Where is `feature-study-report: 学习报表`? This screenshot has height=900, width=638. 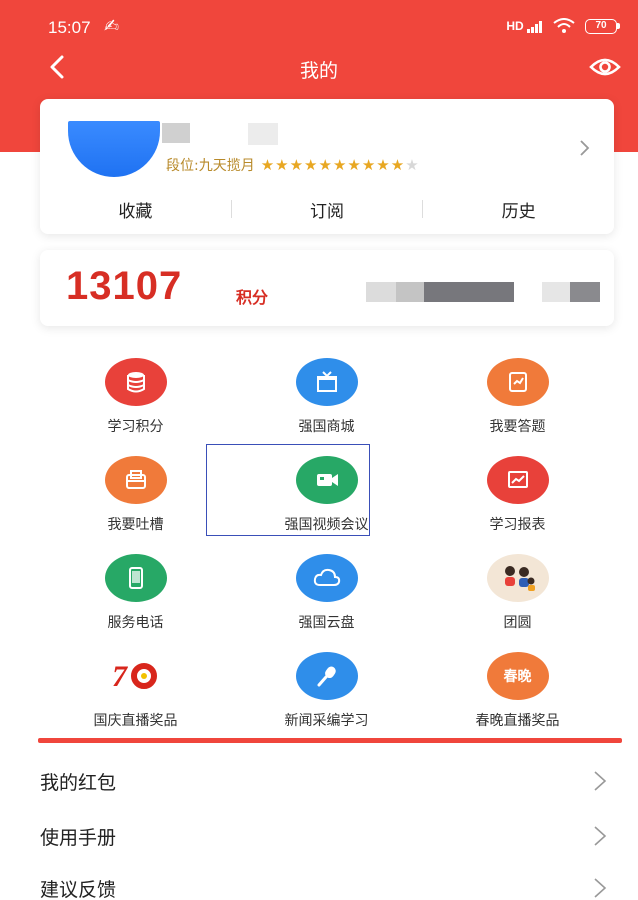 feature-study-report: 学习报表 is located at coordinates (517, 497).